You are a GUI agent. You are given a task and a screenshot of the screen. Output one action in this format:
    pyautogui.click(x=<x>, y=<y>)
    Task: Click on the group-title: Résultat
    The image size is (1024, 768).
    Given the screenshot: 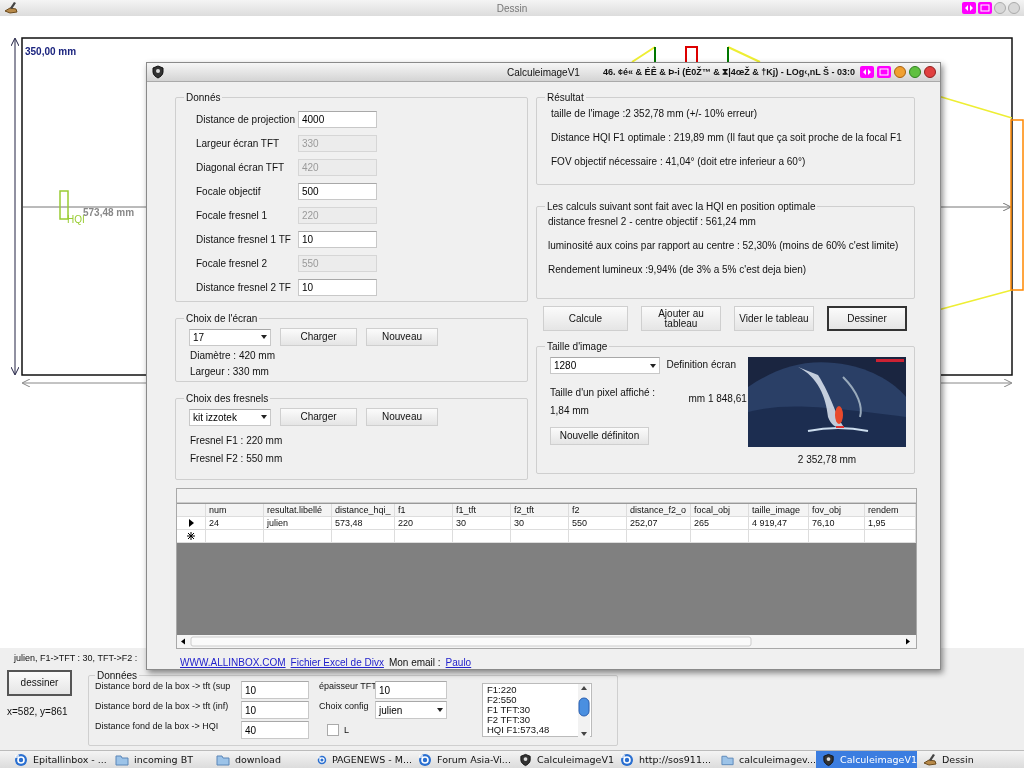 What is the action you would take?
    pyautogui.click(x=565, y=97)
    